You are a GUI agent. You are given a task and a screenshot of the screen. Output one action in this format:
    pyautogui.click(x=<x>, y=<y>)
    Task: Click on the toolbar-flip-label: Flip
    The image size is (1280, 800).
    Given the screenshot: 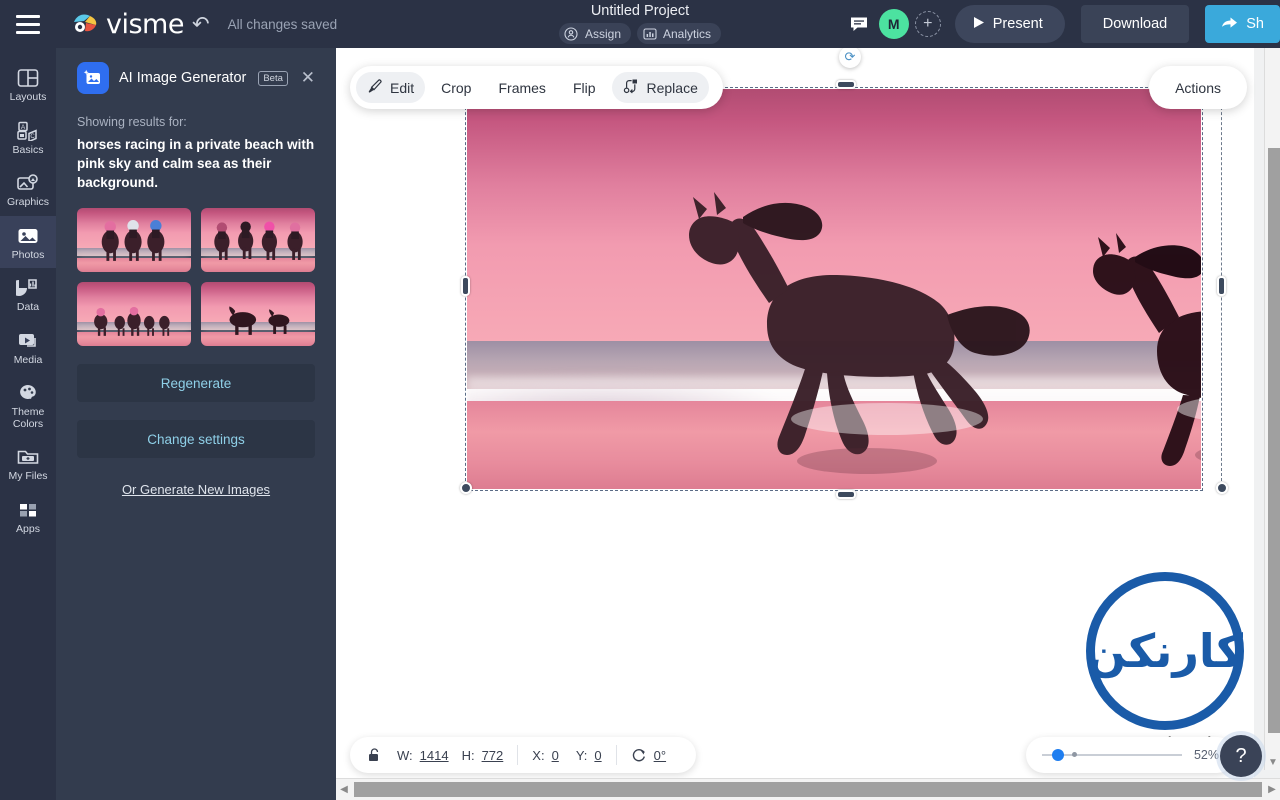 What is the action you would take?
    pyautogui.click(x=584, y=87)
    